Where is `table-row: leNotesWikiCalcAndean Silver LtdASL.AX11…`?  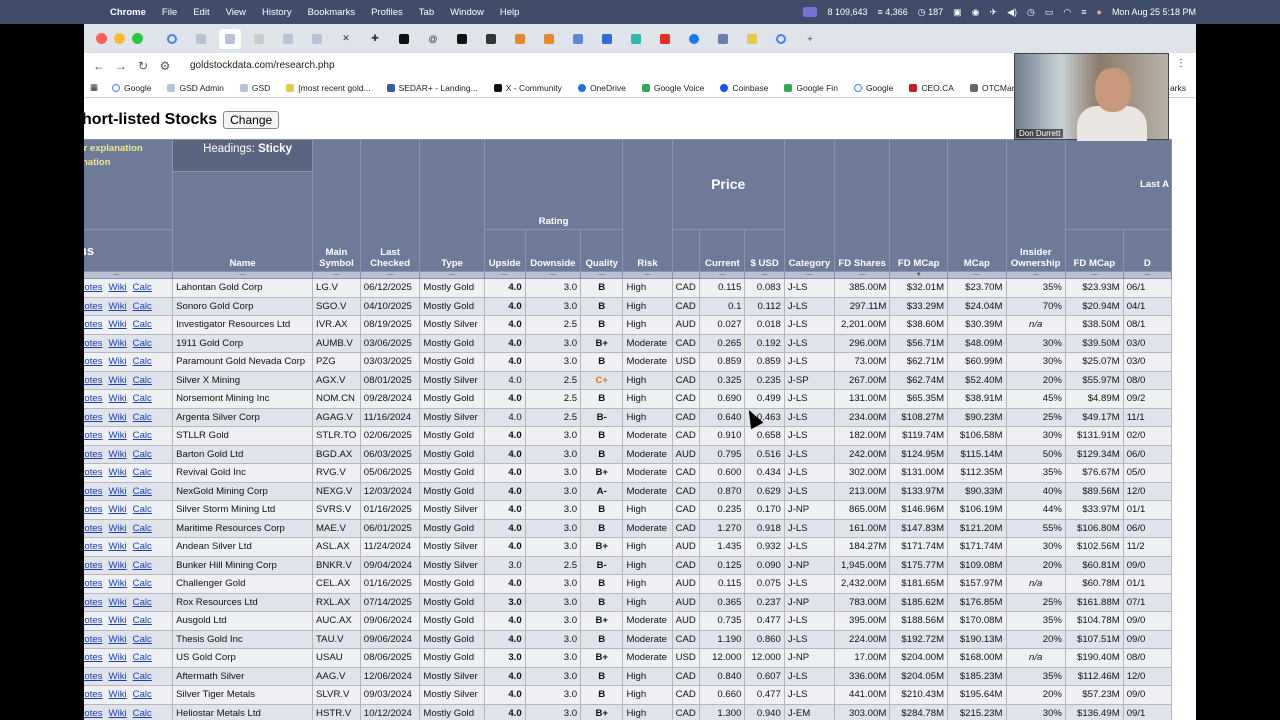
table-row: leNotesWikiCalcAndean Silver LtdASL.AX11… is located at coordinates (628, 547).